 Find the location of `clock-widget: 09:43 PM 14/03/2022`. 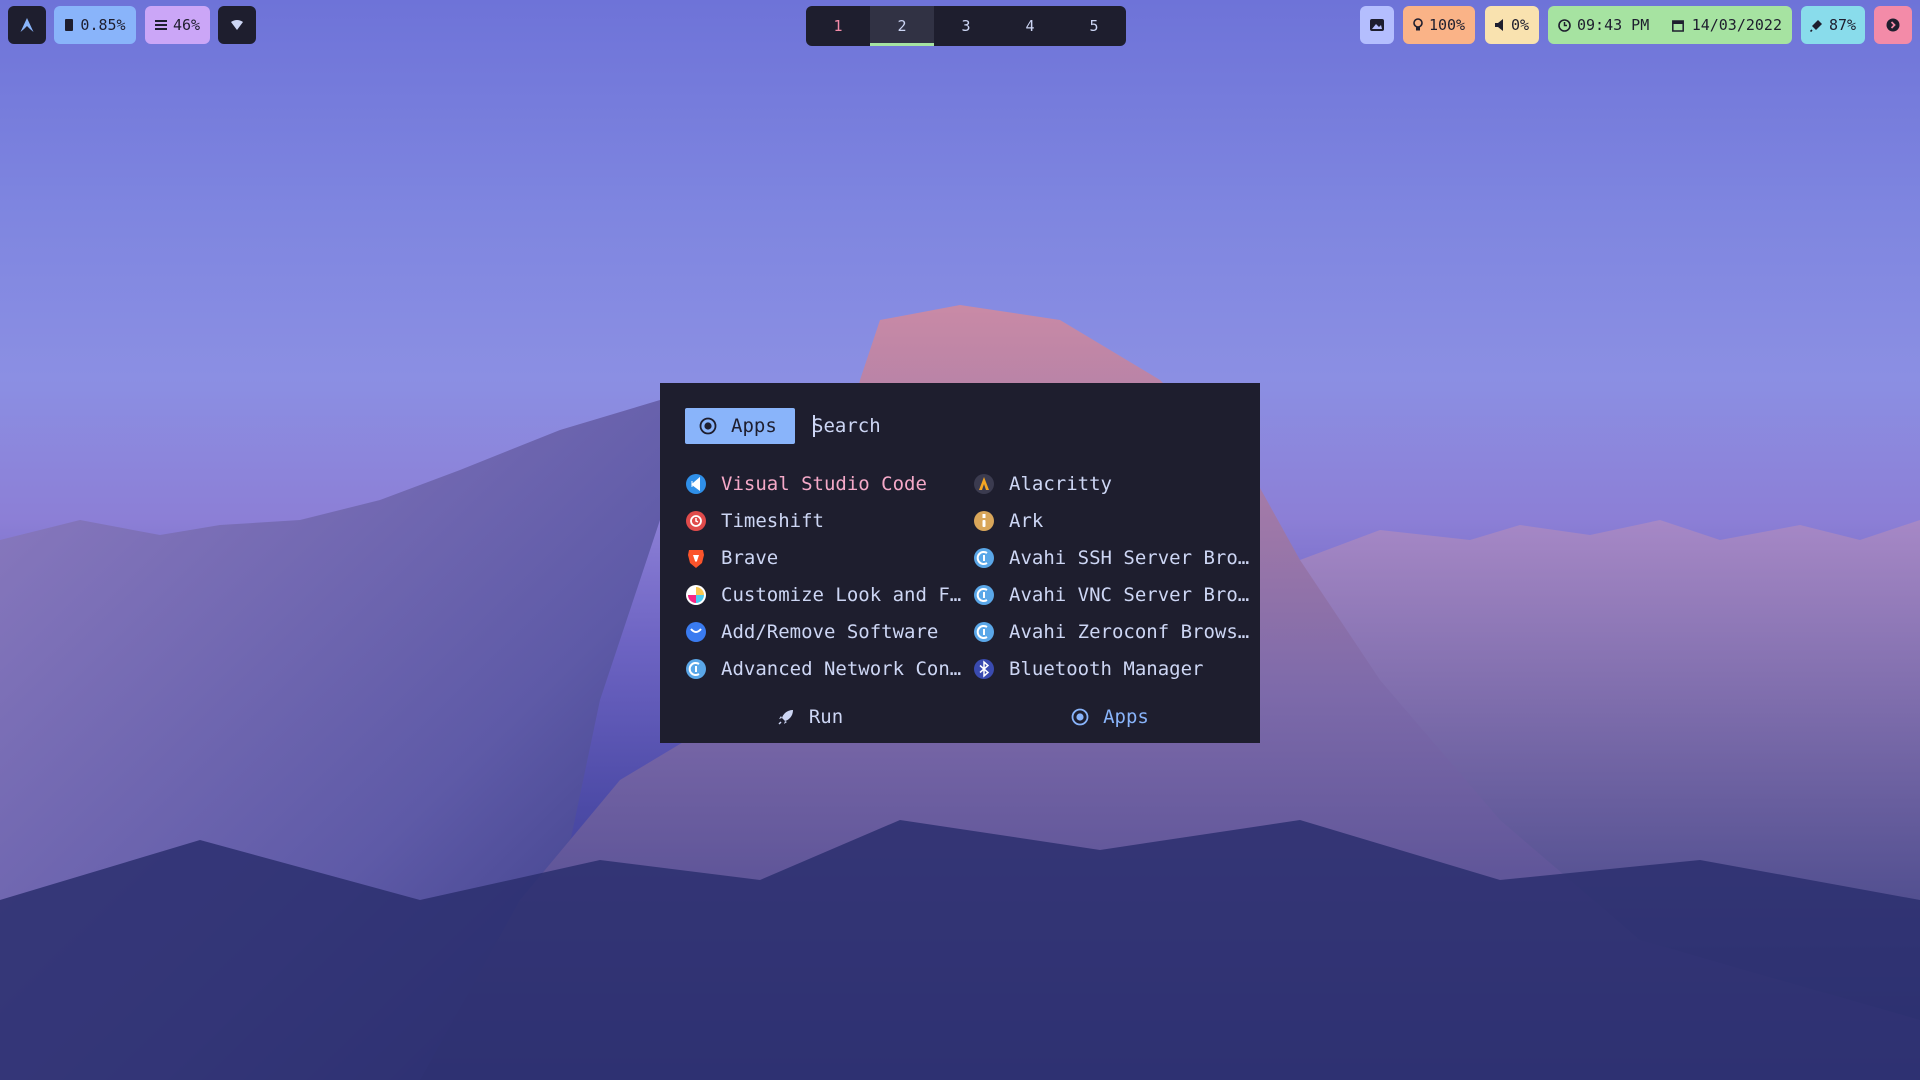

clock-widget: 09:43 PM 14/03/2022 is located at coordinates (1670, 25).